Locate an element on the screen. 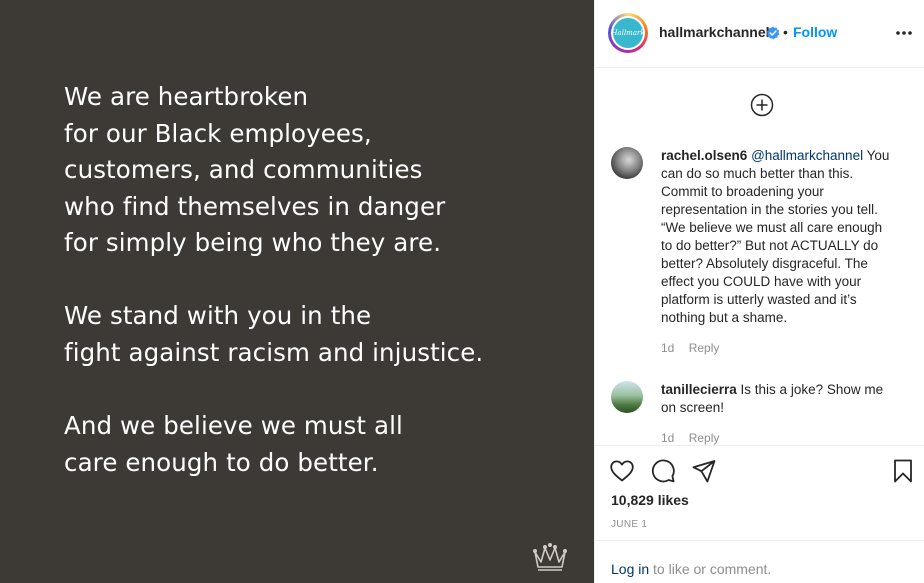 This screenshot has height=583, width=924. heart-icon is located at coordinates (622, 471).